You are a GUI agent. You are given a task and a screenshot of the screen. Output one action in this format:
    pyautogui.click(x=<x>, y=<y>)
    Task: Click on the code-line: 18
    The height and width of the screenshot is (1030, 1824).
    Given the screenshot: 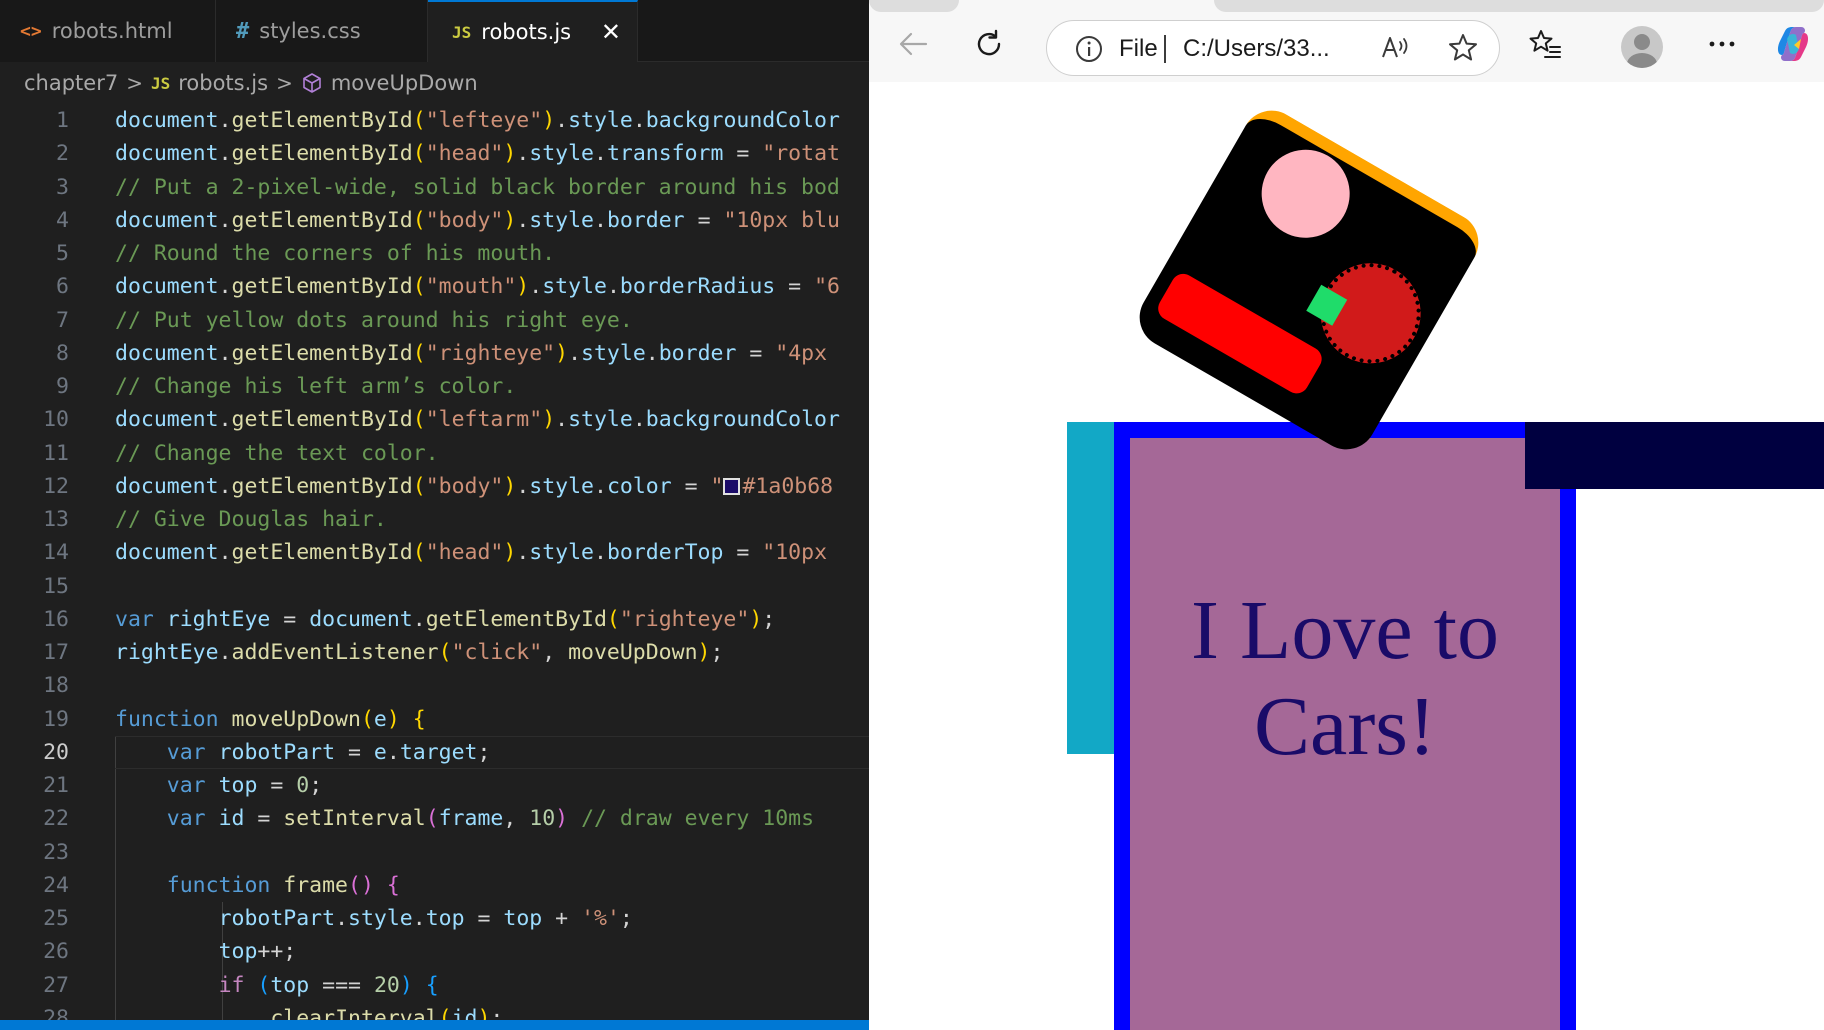 What is the action you would take?
    pyautogui.click(x=434, y=685)
    